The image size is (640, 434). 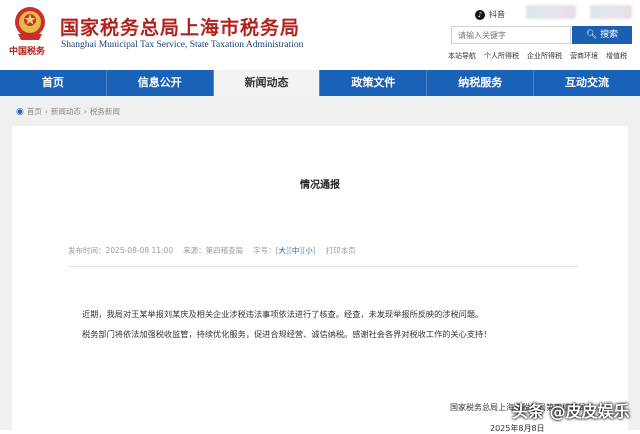 I want to click on search-input, so click(x=511, y=35).